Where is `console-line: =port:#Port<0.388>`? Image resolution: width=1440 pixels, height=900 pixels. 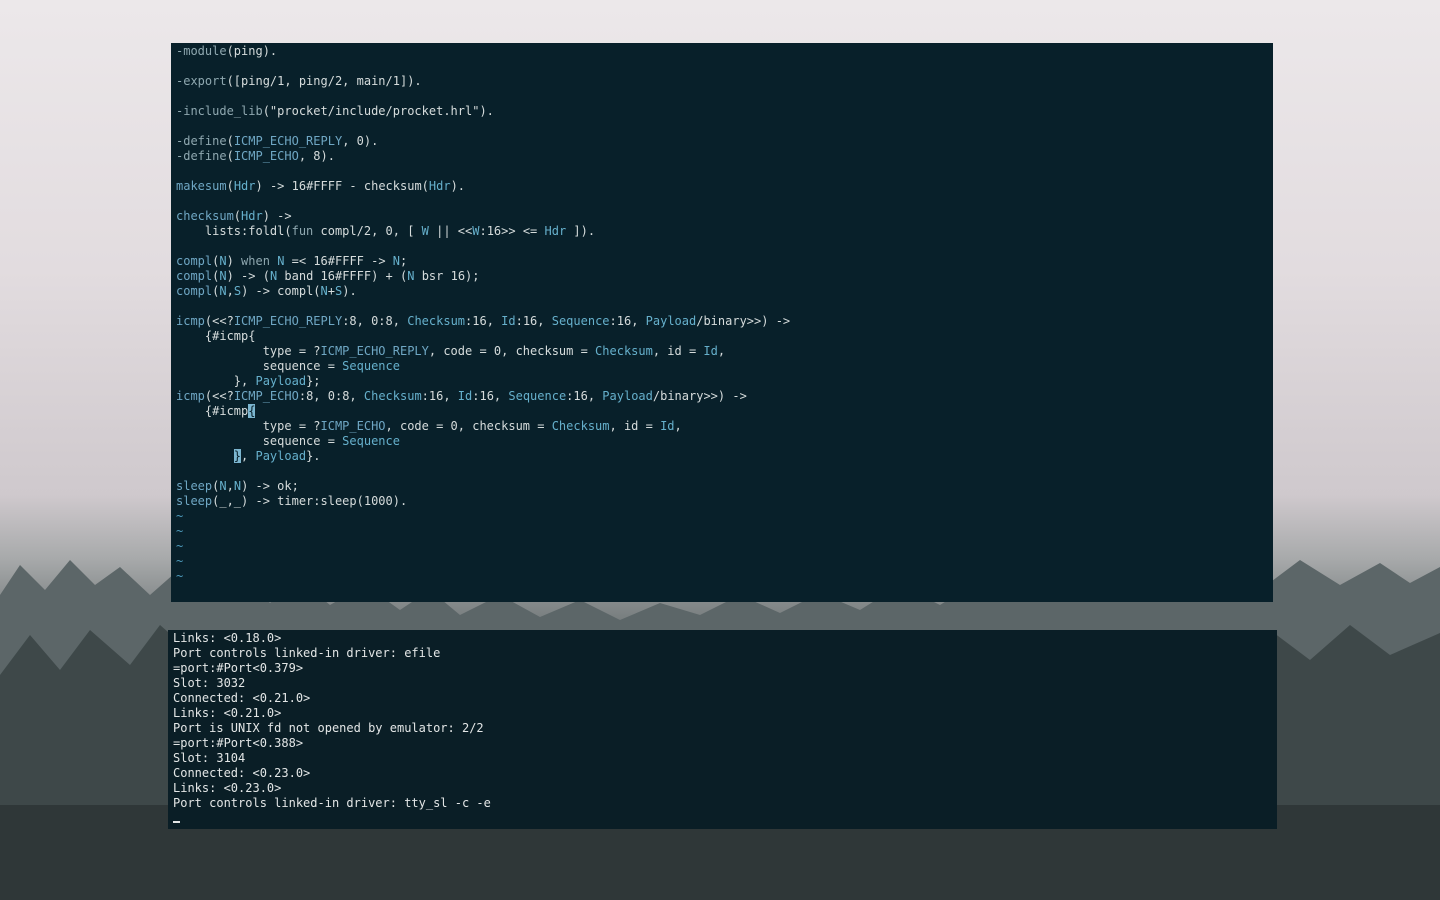 console-line: =port:#Port<0.388> is located at coordinates (725, 743).